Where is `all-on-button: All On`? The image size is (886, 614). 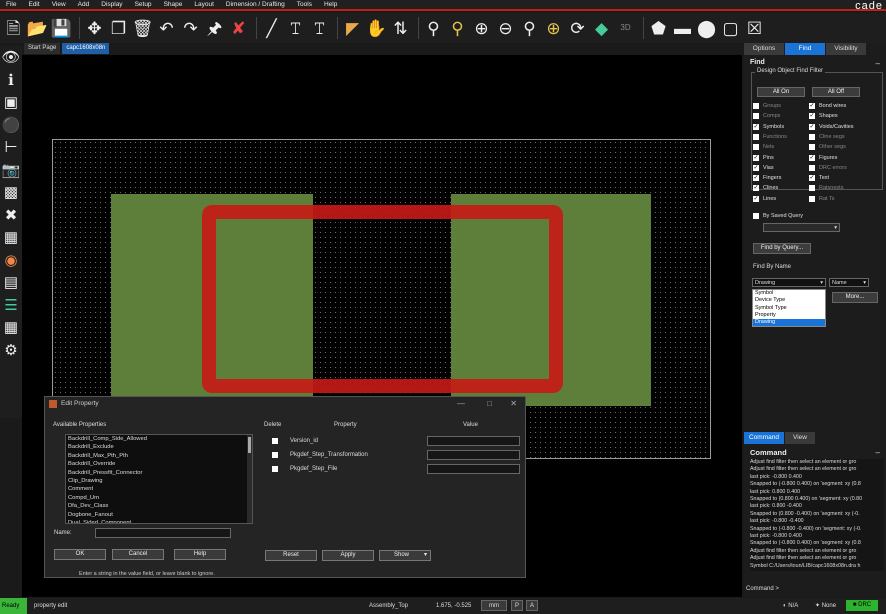 all-on-button: All On is located at coordinates (781, 92).